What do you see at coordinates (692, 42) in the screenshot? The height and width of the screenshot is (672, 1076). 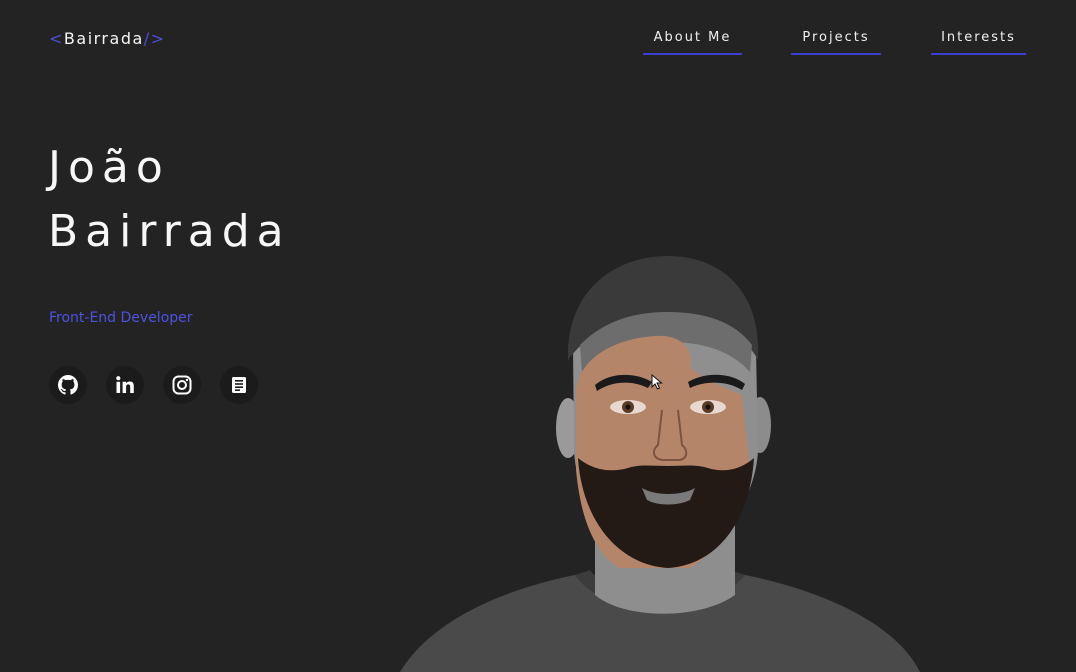 I see `nav-about-me: About Me` at bounding box center [692, 42].